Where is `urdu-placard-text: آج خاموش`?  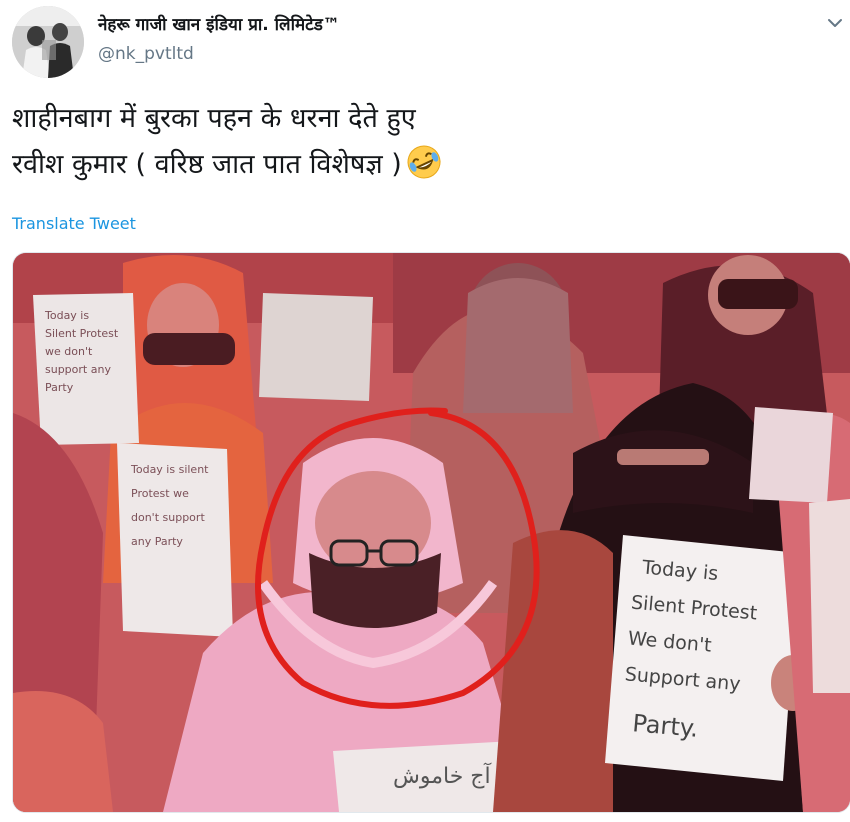
urdu-placard-text: آج خاموش is located at coordinates (442, 775).